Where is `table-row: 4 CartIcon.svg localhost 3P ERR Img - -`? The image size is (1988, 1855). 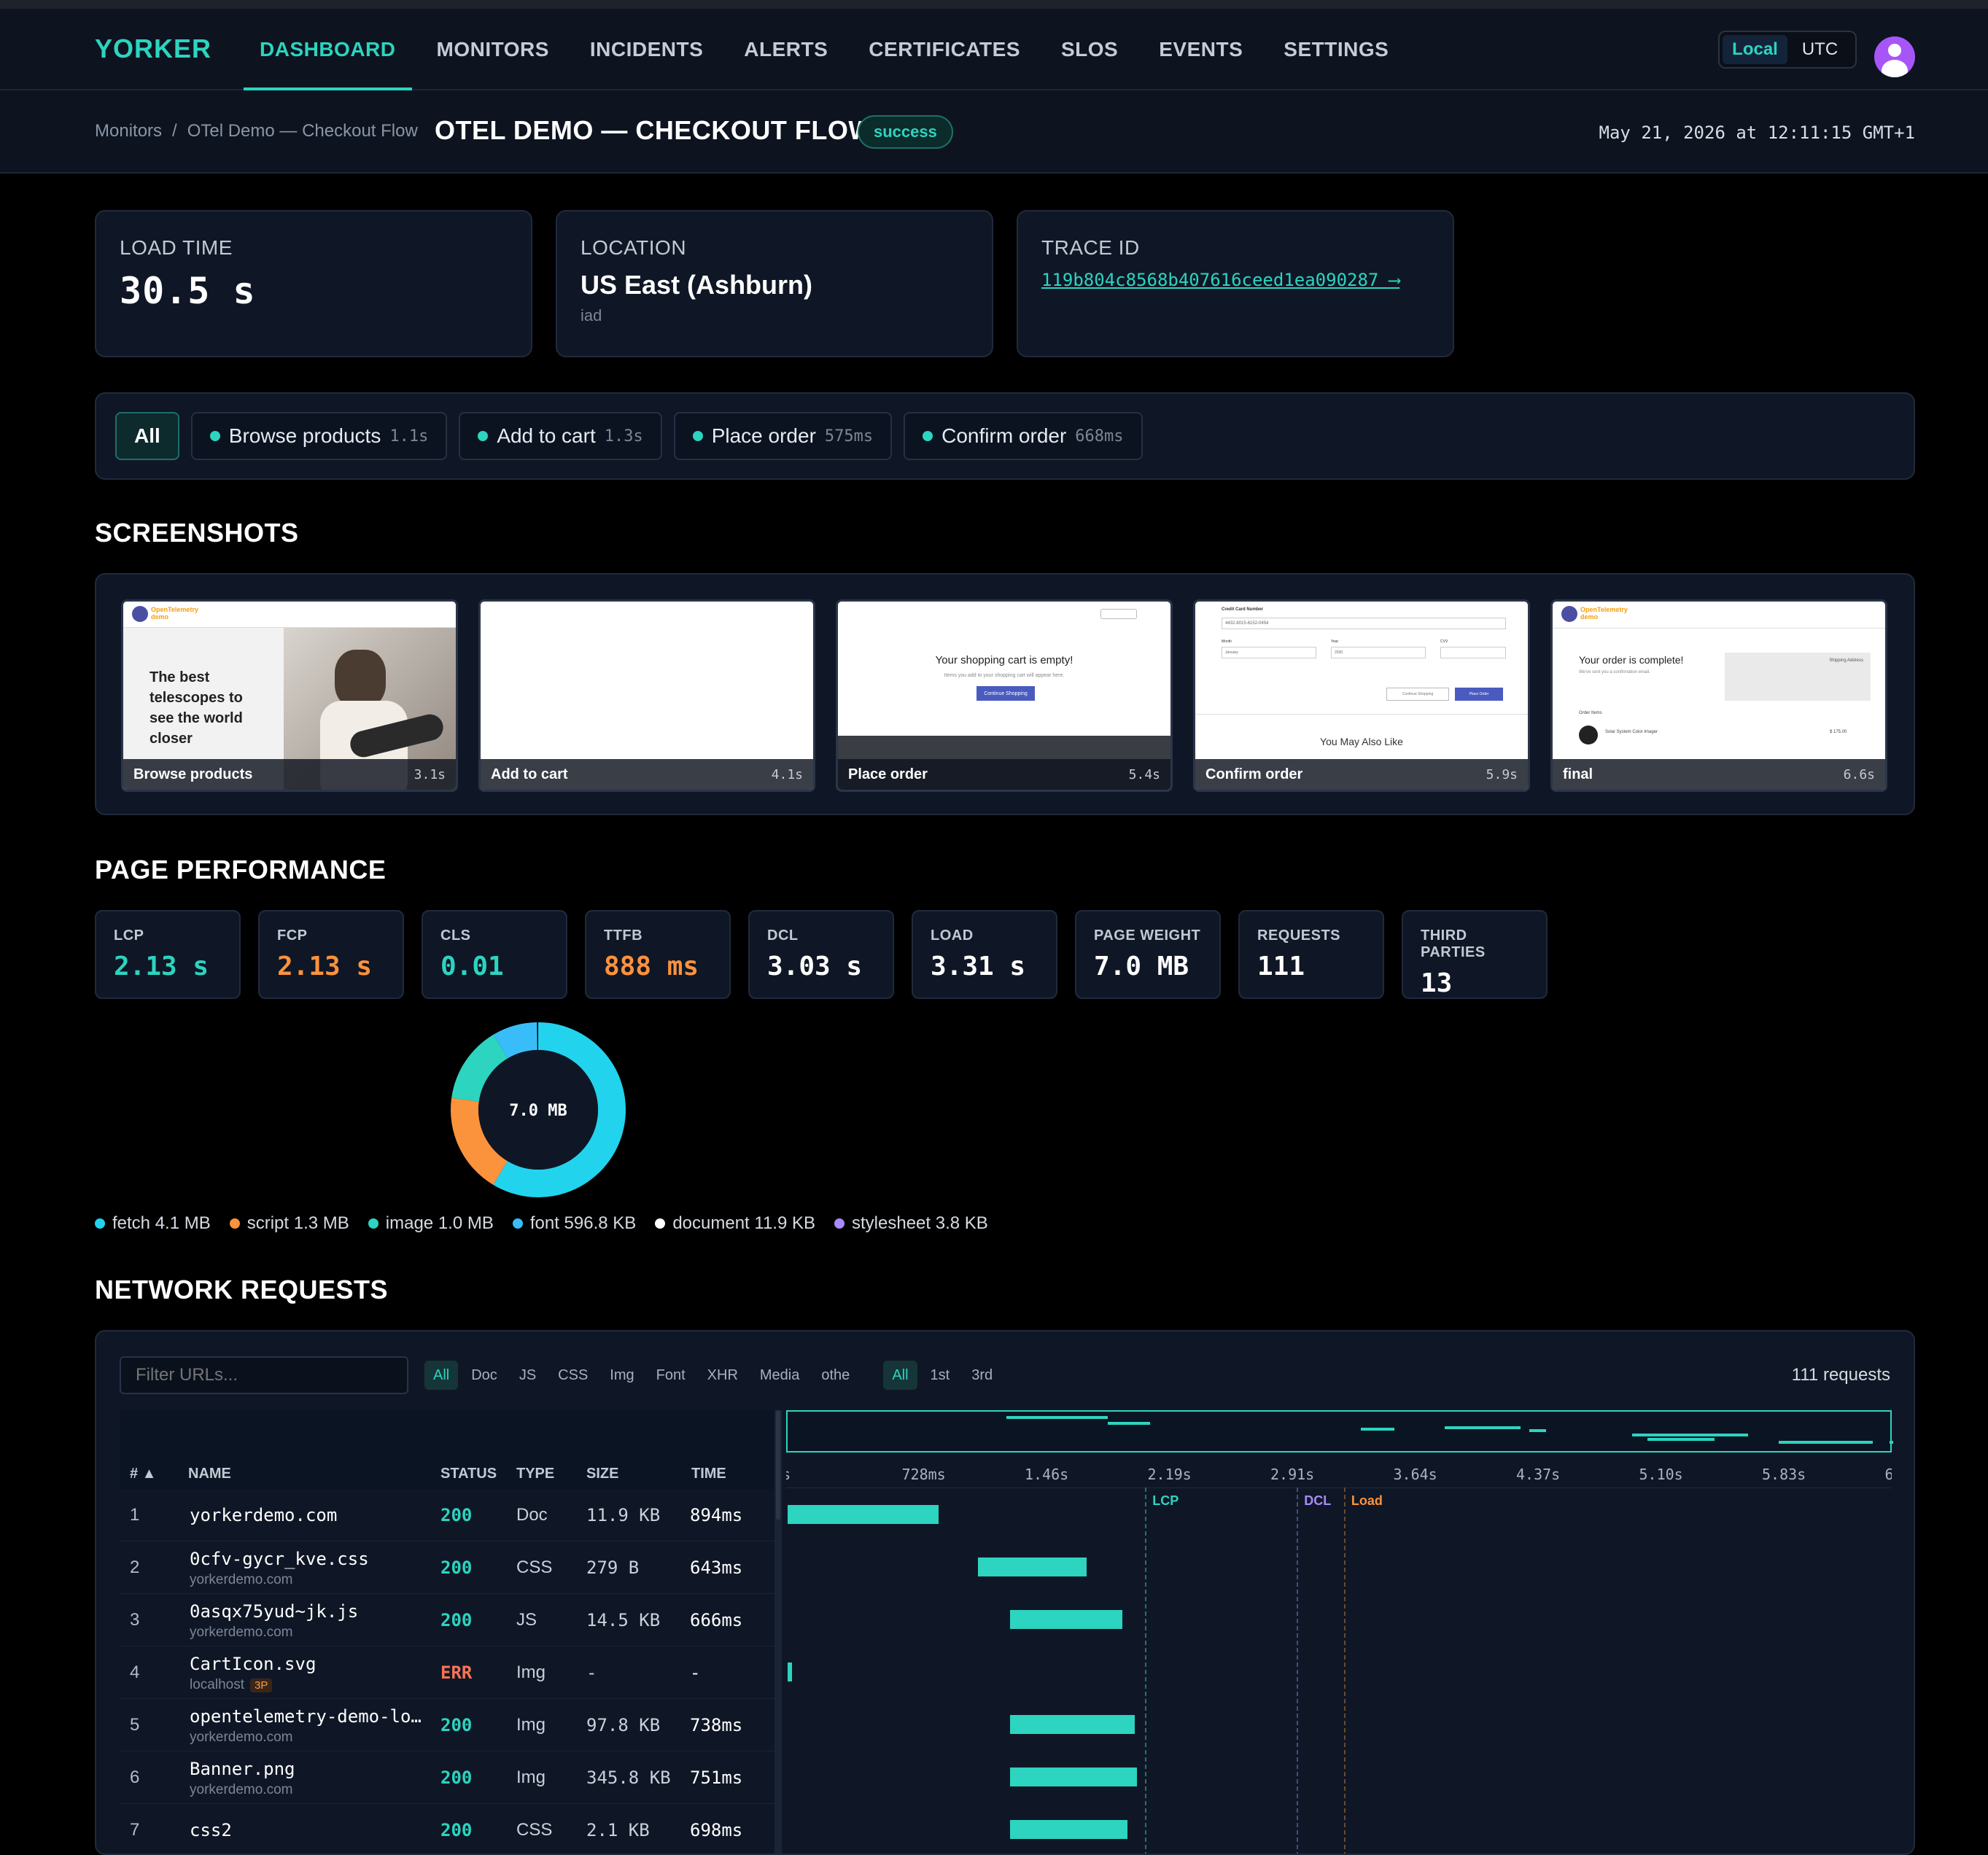 table-row: 4 CartIcon.svg localhost 3P ERR Img - - is located at coordinates (448, 1672).